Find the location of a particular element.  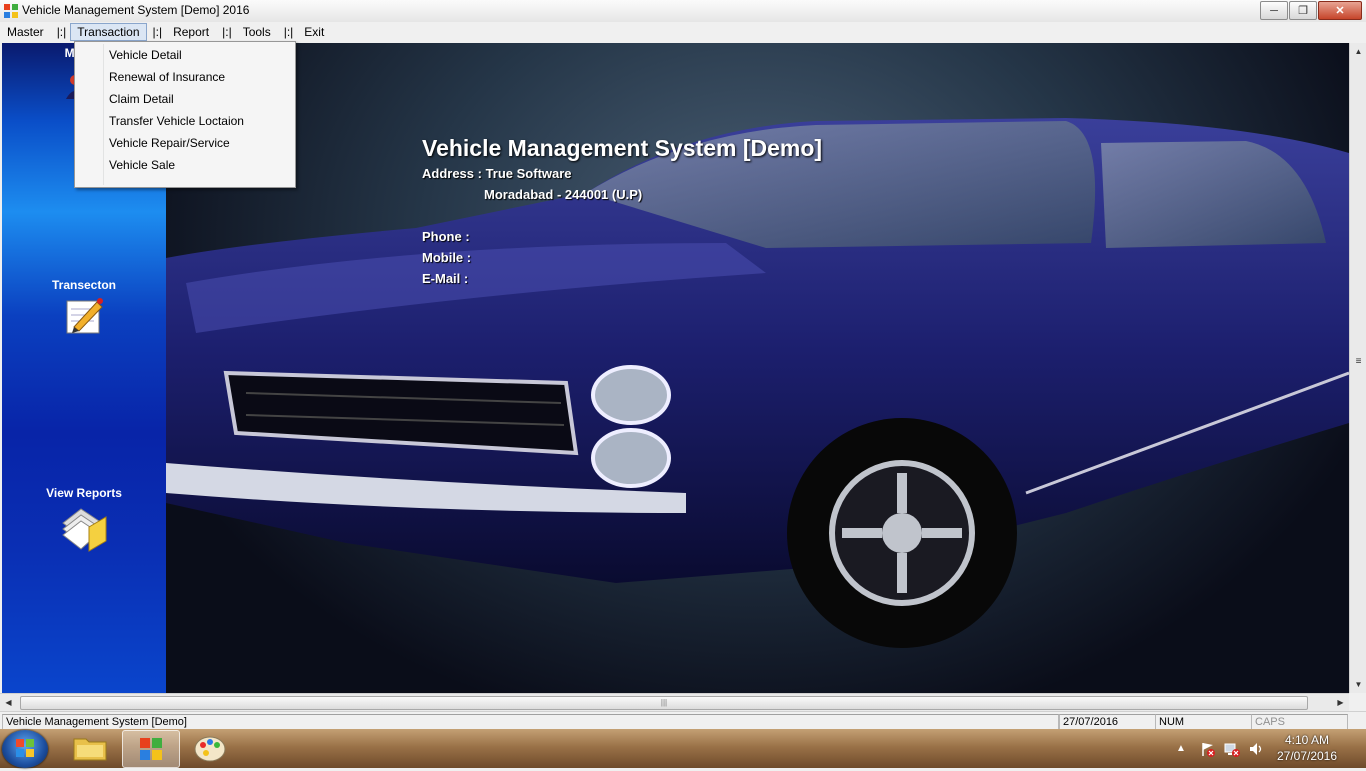

sidebar-item-view-reports: View Reports is located at coordinates (84, 521).